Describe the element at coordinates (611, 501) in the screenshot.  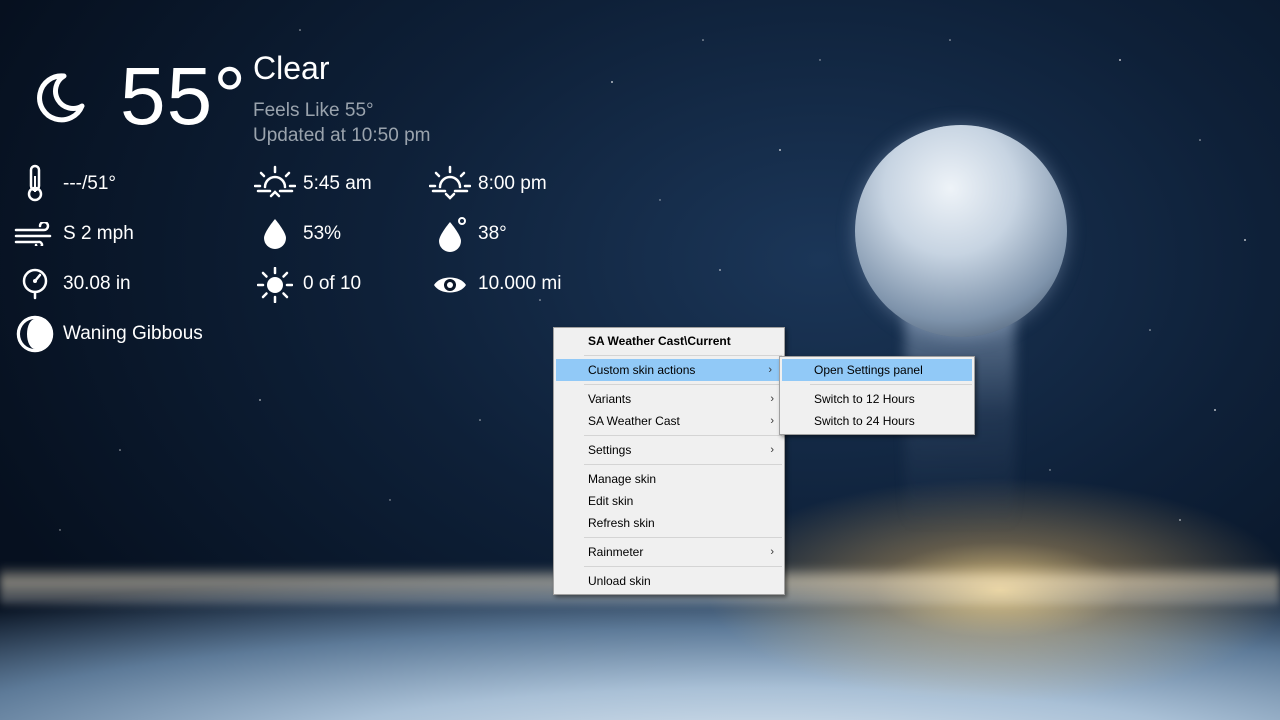
I see `menu-item-label: Edit skin` at that location.